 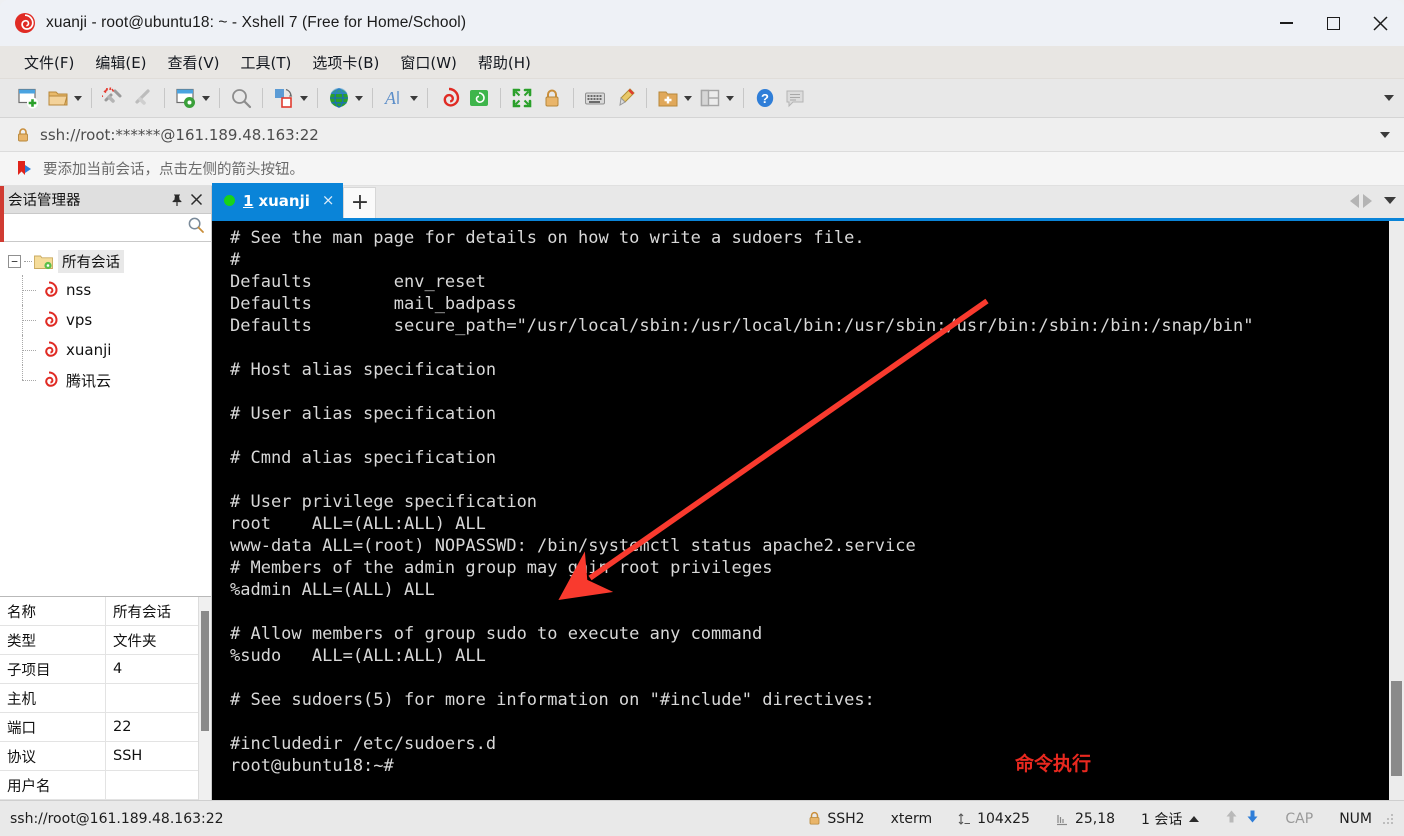 I want to click on minimize-button, so click(x=1286, y=23).